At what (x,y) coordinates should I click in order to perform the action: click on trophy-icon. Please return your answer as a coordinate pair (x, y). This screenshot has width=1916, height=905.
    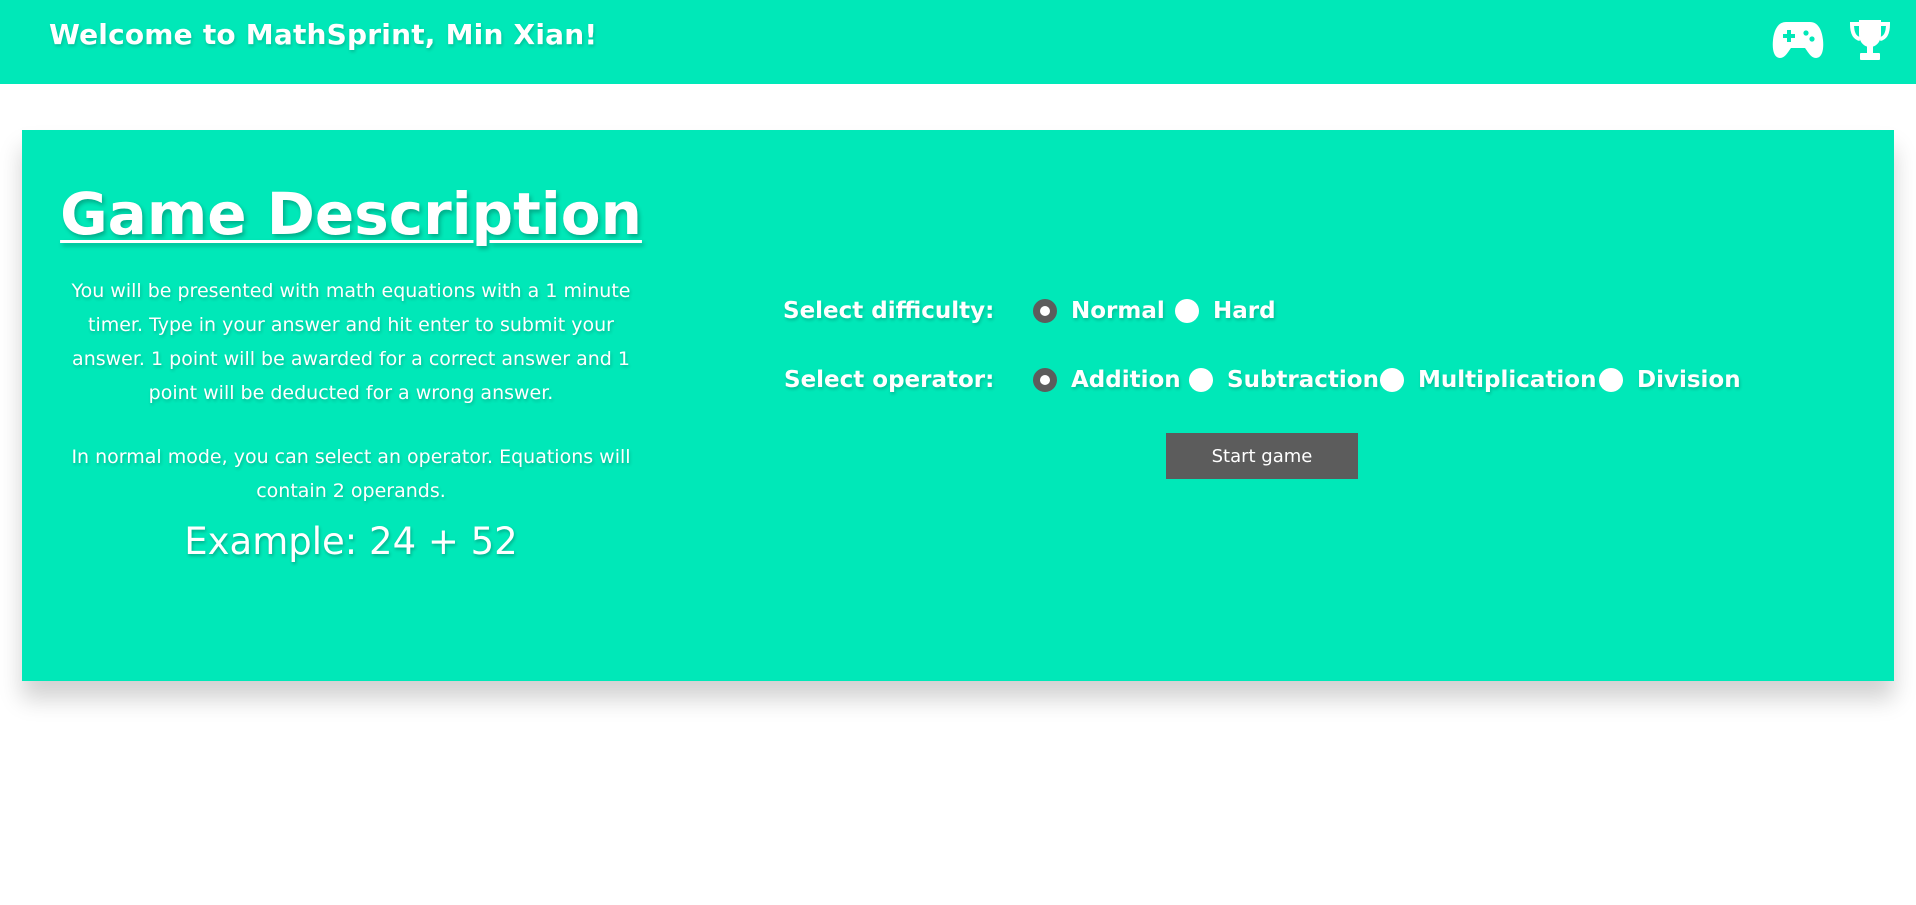
    Looking at the image, I should click on (1870, 42).